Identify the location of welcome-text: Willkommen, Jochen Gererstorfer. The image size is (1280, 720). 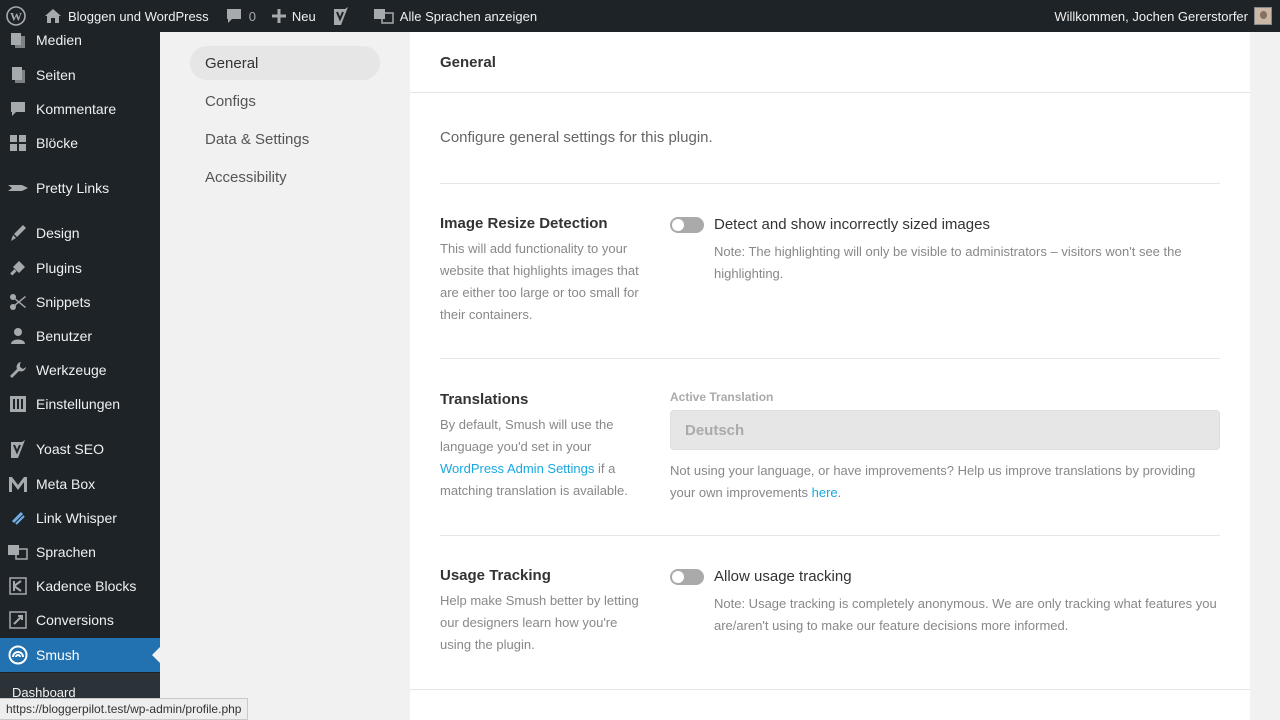
(1151, 16).